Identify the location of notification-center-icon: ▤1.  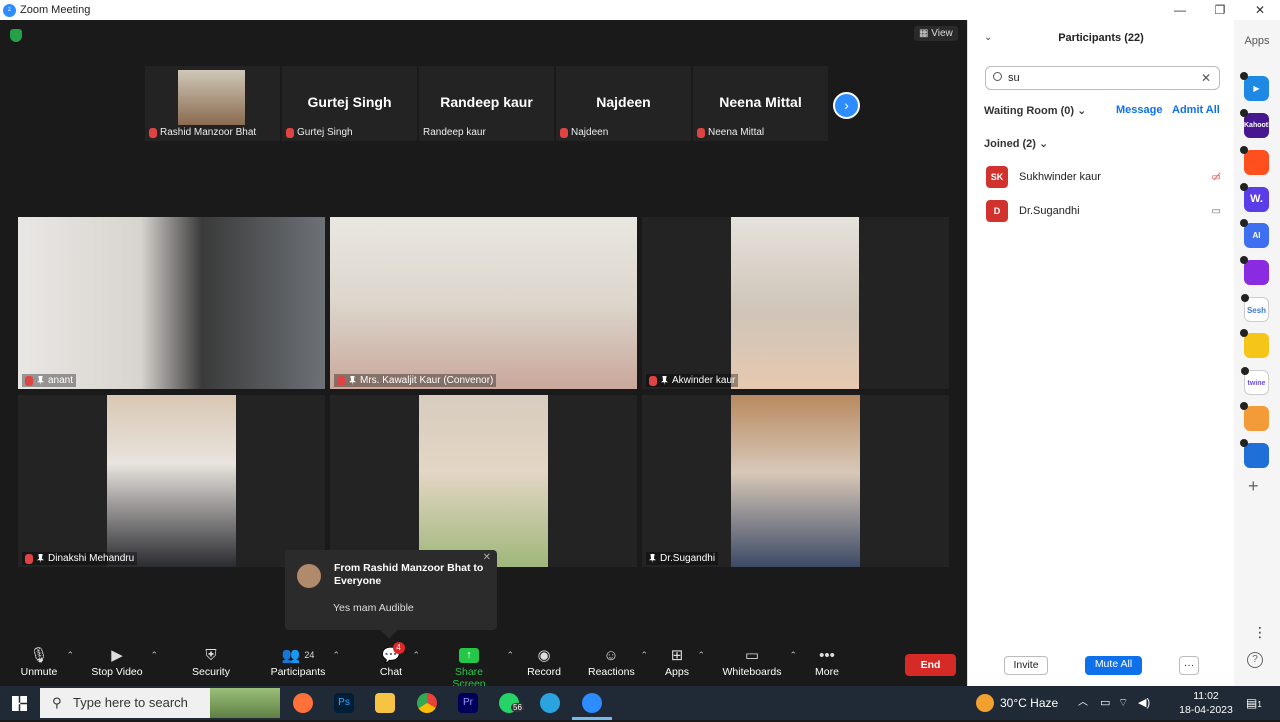
(1254, 704).